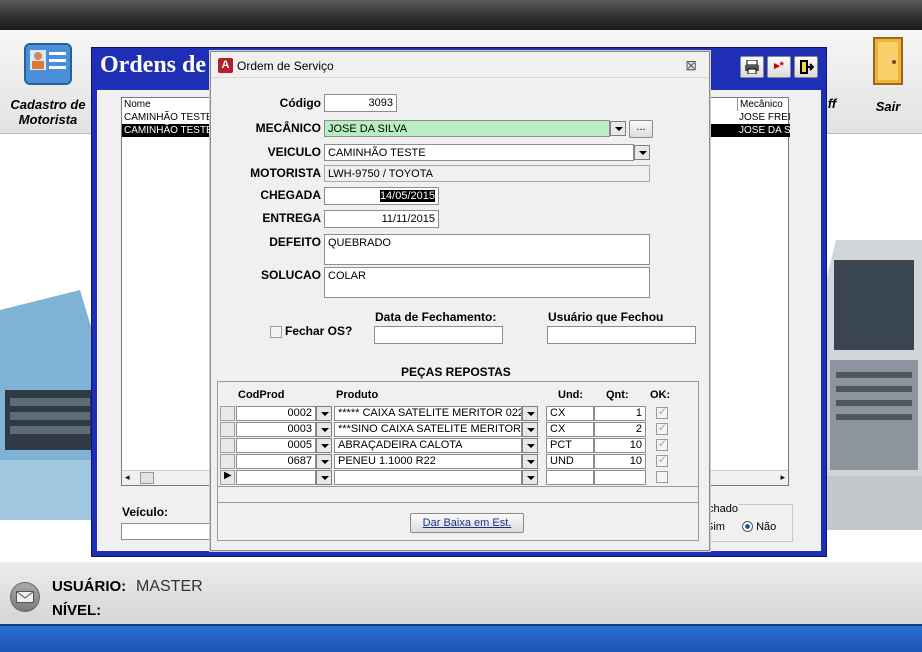  Describe the element at coordinates (642, 152) in the screenshot. I see `veiculo-dropdown-button` at that location.